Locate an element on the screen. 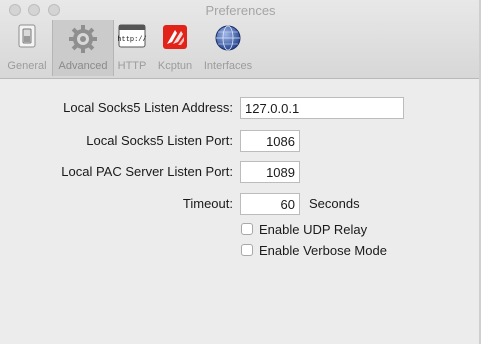 The width and height of the screenshot is (481, 344). udp-relay-label: Enable UDP Relay is located at coordinates (313, 229).